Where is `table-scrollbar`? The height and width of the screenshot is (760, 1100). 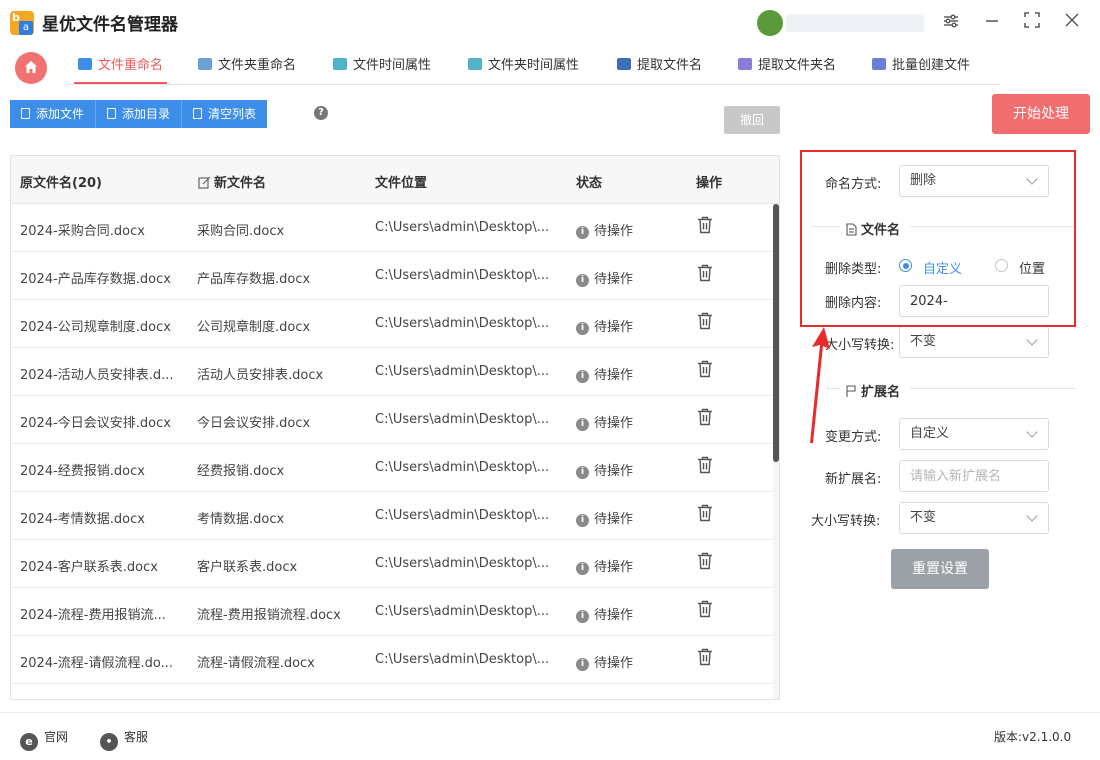
table-scrollbar is located at coordinates (776, 451).